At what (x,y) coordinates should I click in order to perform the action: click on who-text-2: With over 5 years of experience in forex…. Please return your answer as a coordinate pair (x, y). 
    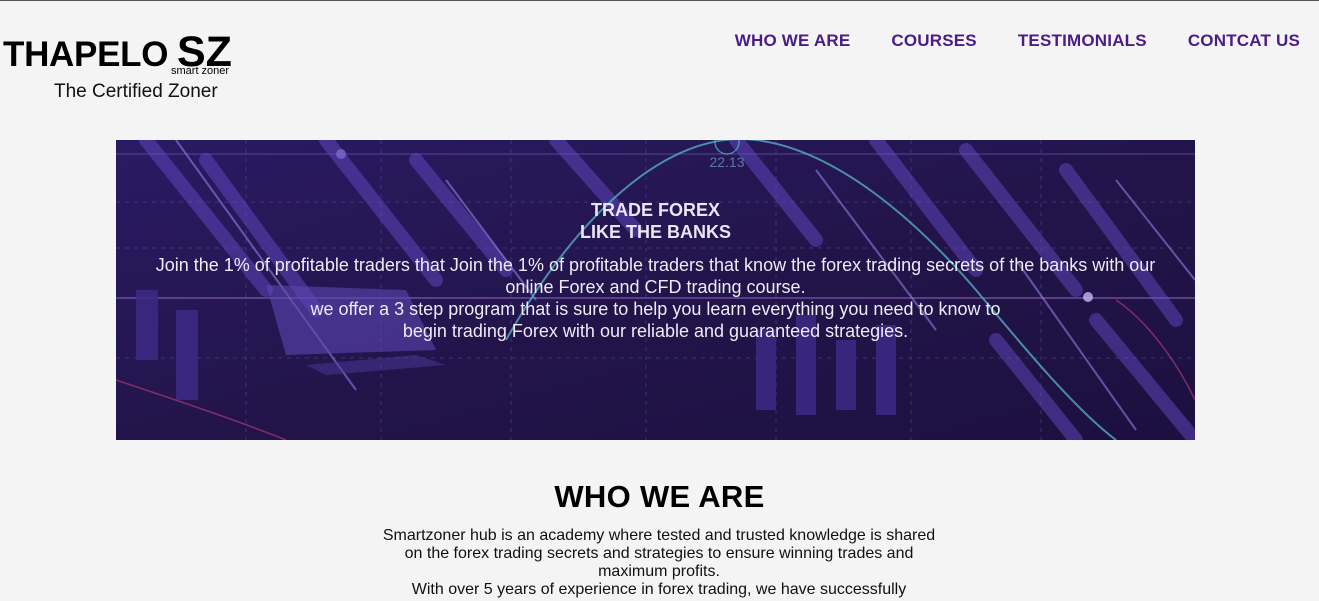
    Looking at the image, I should click on (659, 589).